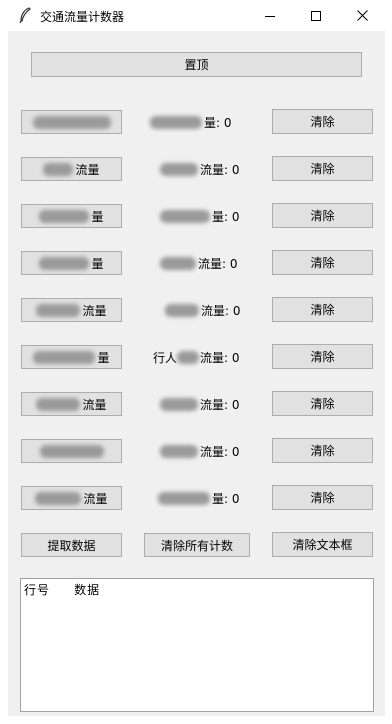  What do you see at coordinates (82, 17) in the screenshot?
I see `window-title: 交通流量计数器` at bounding box center [82, 17].